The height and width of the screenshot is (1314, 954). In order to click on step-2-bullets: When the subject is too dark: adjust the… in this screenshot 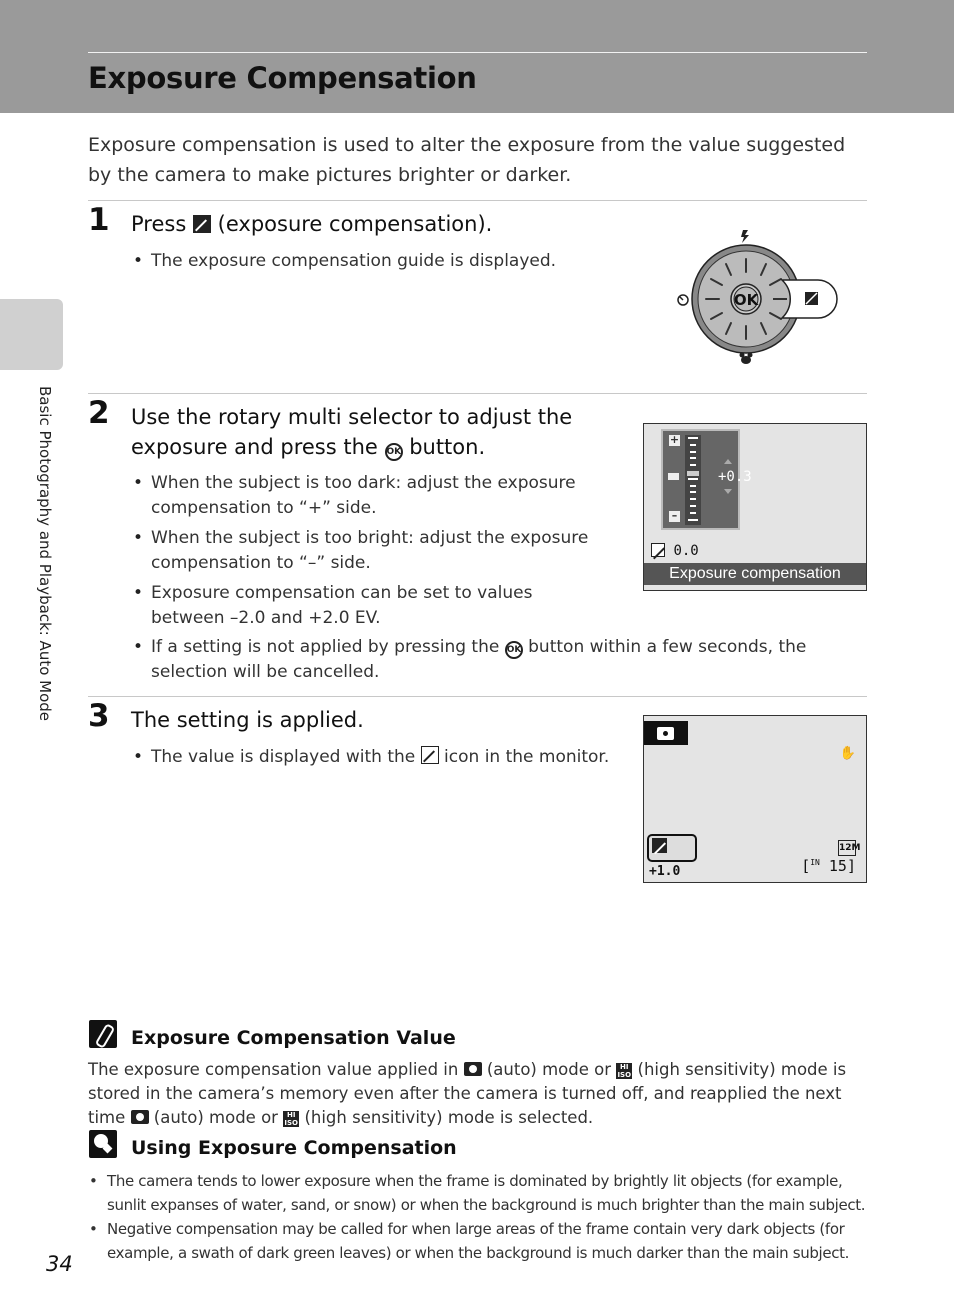, I will do `click(368, 553)`.